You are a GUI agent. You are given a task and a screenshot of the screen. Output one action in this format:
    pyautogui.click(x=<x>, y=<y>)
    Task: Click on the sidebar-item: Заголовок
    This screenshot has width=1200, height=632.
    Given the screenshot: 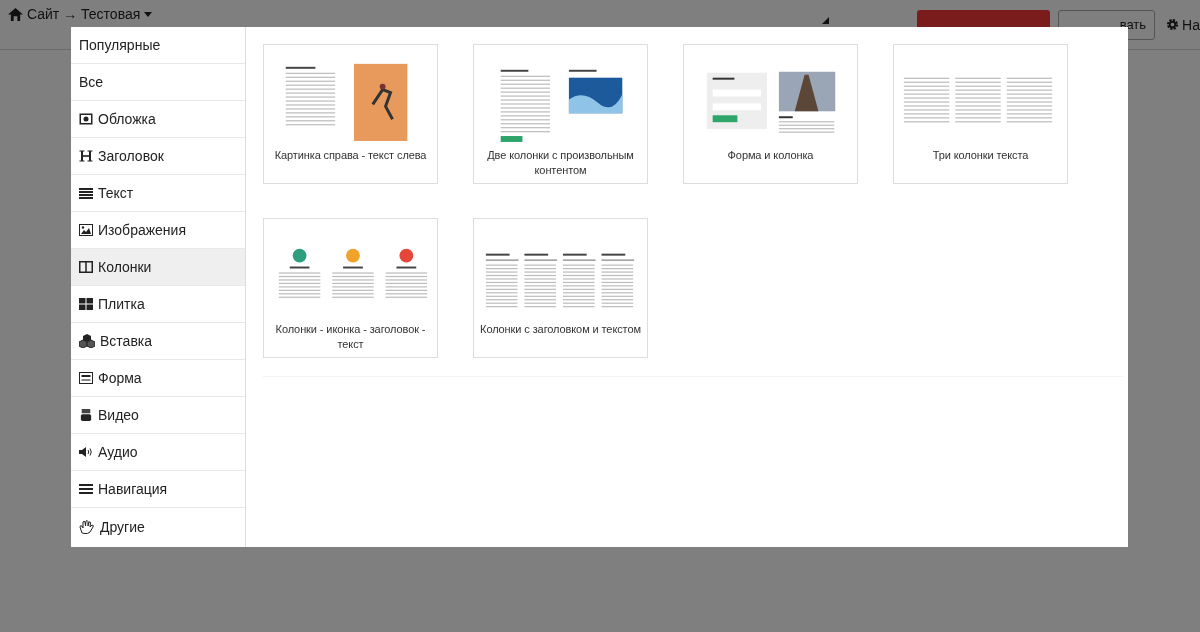 What is the action you would take?
    pyautogui.click(x=158, y=156)
    